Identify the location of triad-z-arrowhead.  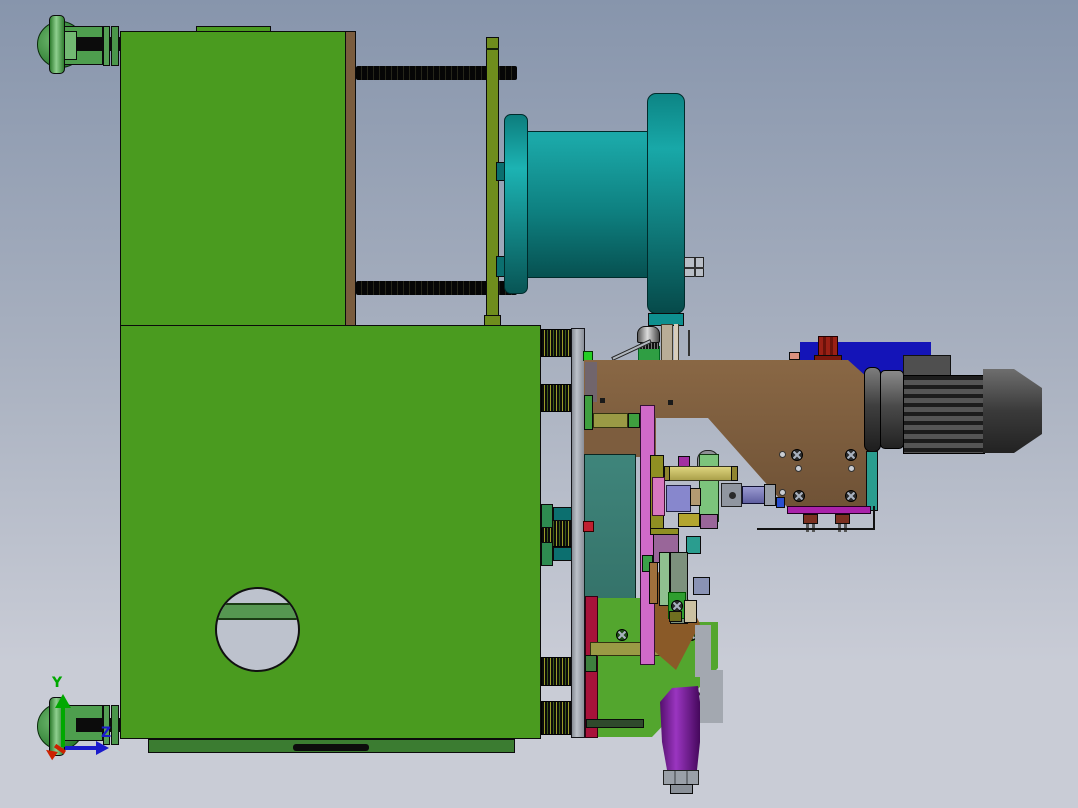
(102, 748).